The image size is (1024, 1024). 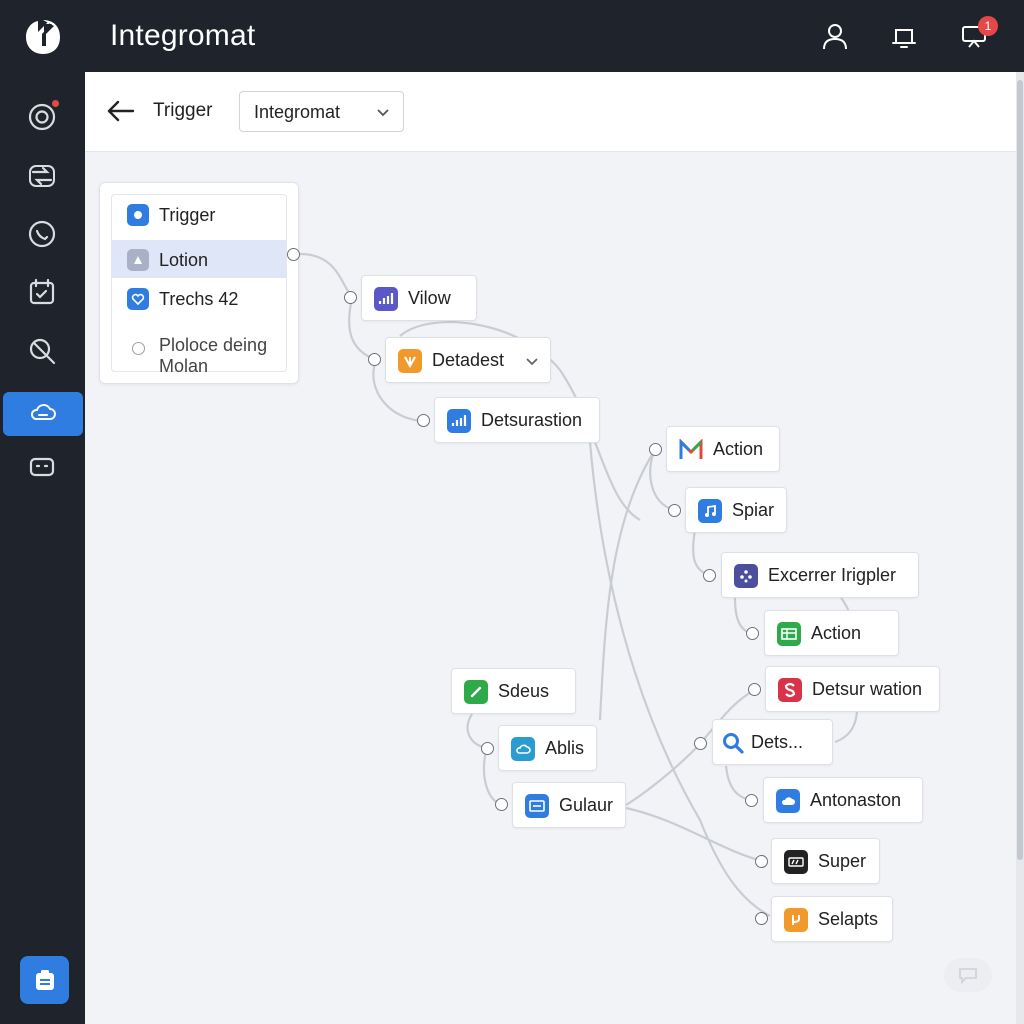 What do you see at coordinates (848, 919) in the screenshot?
I see `node-label: Selapts` at bounding box center [848, 919].